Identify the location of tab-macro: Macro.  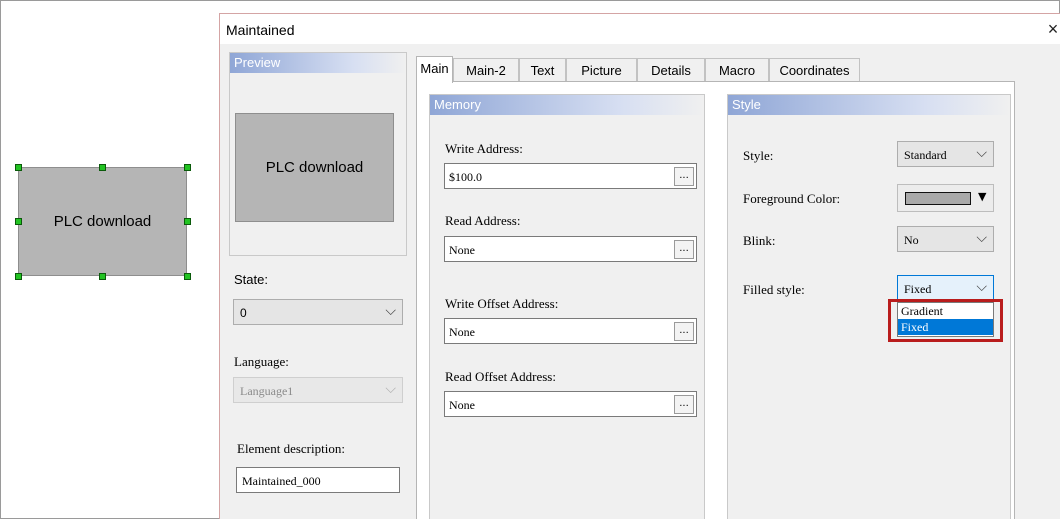
(737, 70).